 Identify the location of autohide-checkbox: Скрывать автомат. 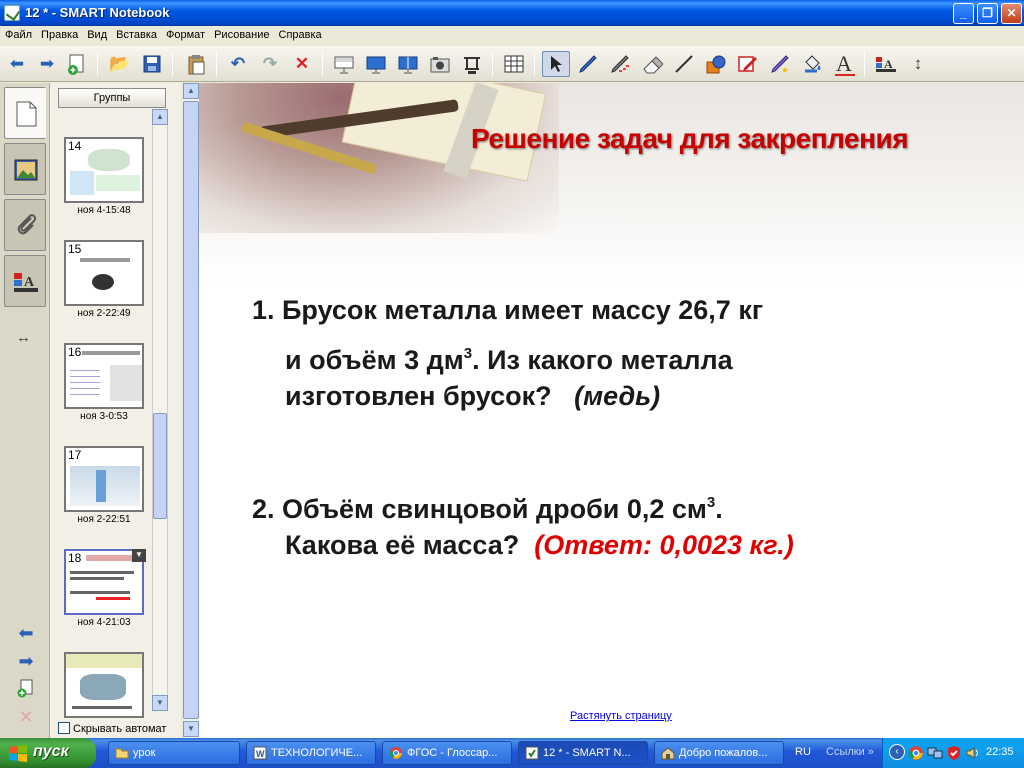
(112, 728).